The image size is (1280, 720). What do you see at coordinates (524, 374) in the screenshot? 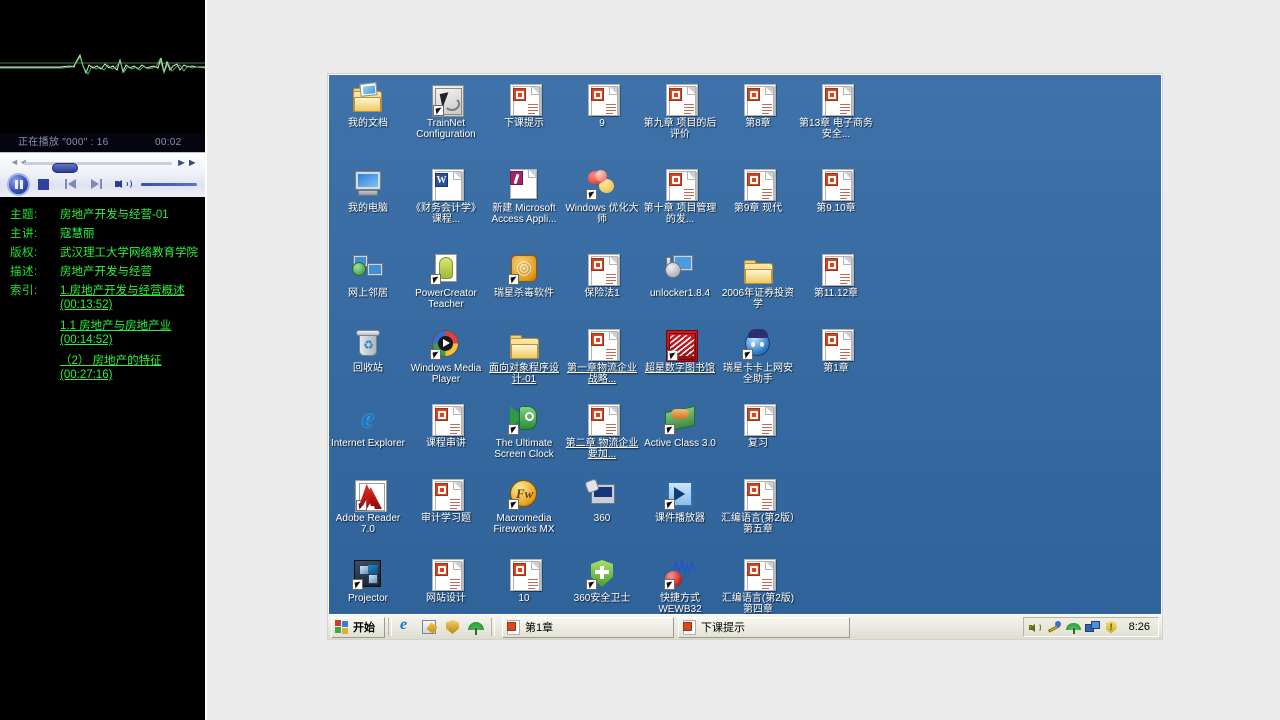
I see `desktop-icon-label: 面向对象程序设计-01` at bounding box center [524, 374].